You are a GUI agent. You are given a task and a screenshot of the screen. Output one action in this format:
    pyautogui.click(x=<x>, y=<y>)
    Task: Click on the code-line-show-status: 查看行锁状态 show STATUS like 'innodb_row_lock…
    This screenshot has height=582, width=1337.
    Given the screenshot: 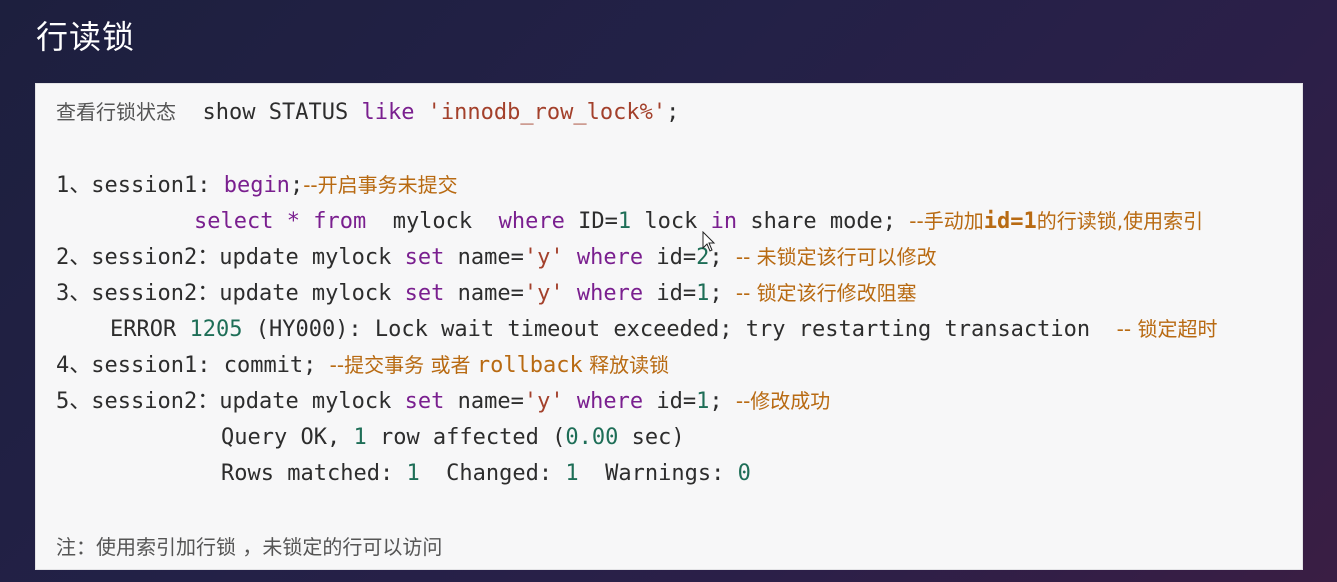 What is the action you would take?
    pyautogui.click(x=368, y=112)
    